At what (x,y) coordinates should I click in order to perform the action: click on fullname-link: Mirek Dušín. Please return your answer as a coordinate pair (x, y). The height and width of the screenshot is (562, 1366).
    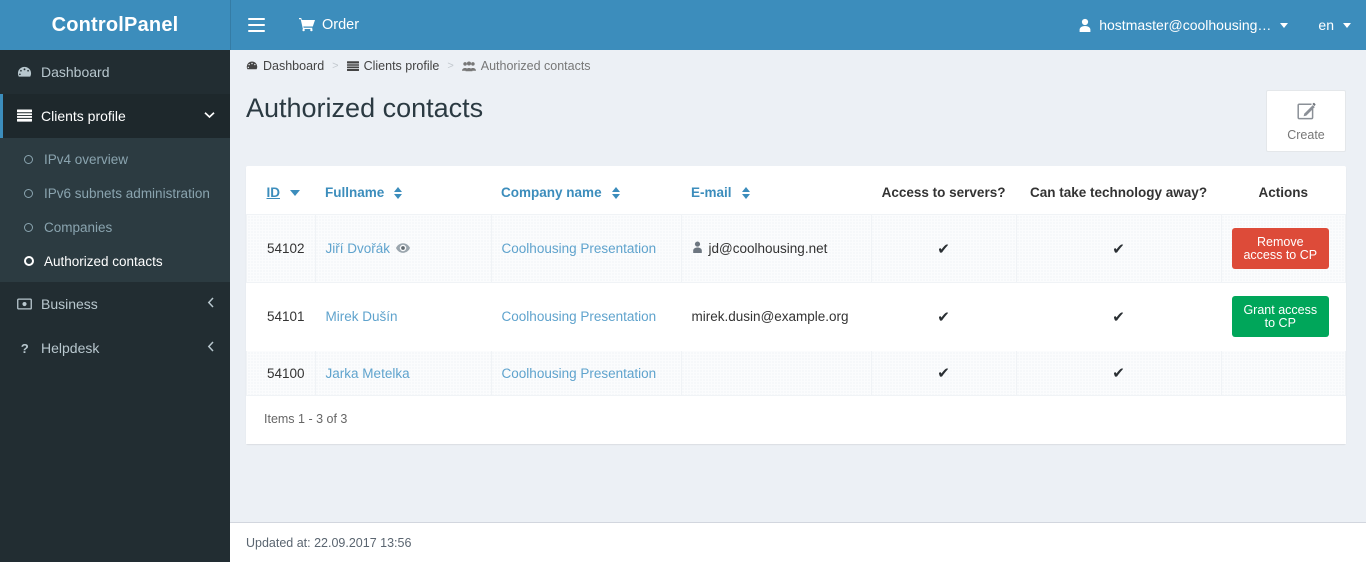
    Looking at the image, I should click on (362, 316).